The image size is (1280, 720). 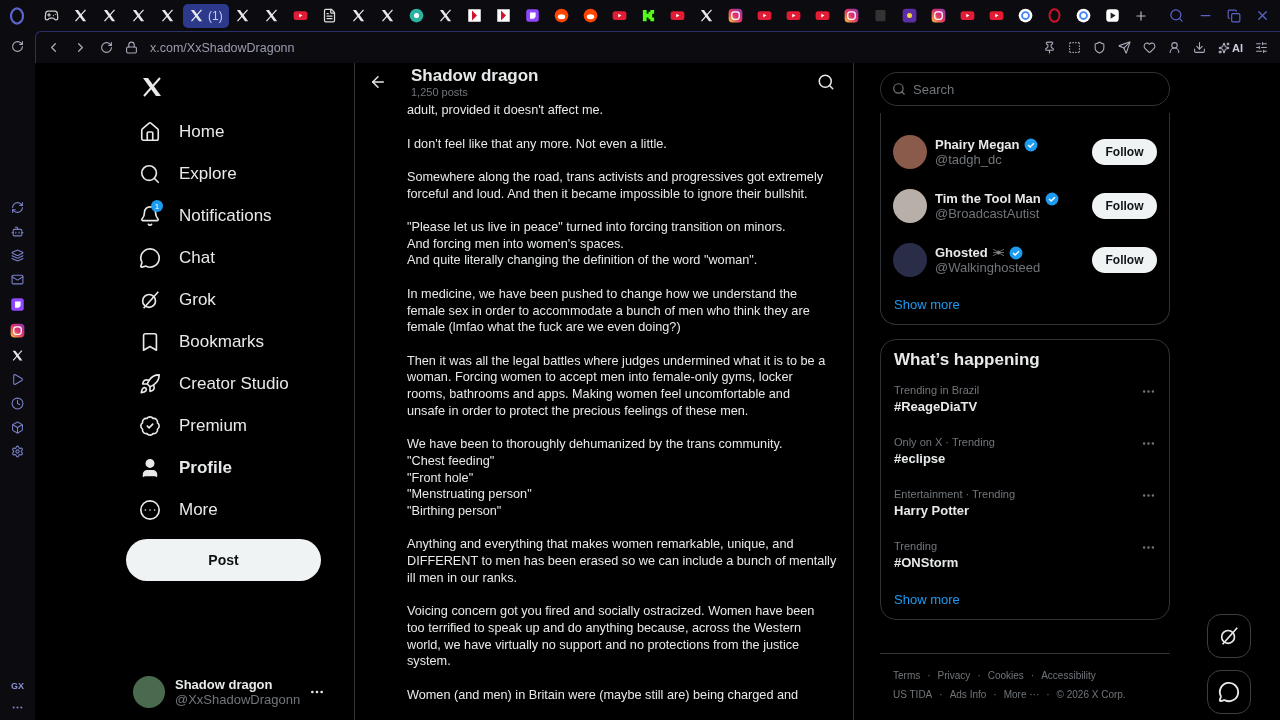 I want to click on user-handle: @BroadcastAutist, so click(x=988, y=213).